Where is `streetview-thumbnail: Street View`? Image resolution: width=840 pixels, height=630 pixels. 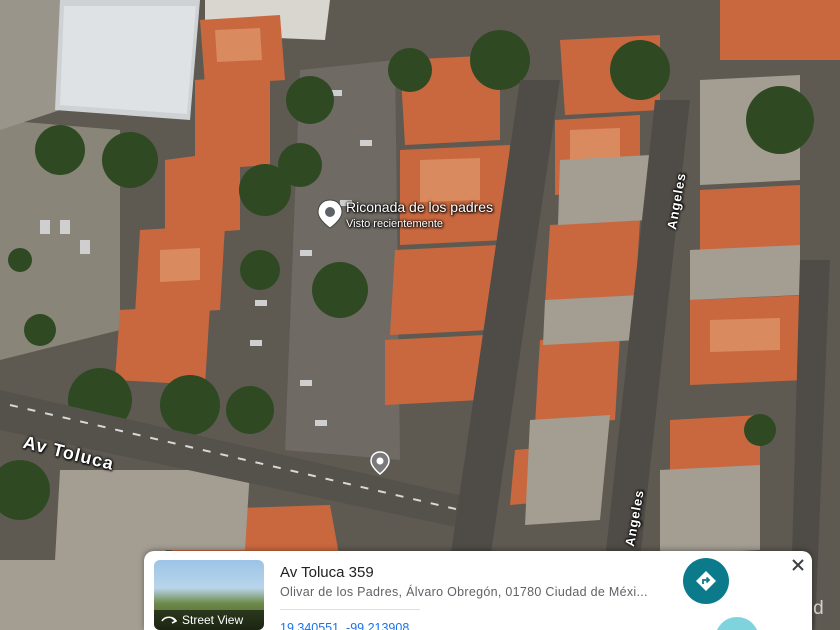
streetview-thumbnail: Street View is located at coordinates (209, 595).